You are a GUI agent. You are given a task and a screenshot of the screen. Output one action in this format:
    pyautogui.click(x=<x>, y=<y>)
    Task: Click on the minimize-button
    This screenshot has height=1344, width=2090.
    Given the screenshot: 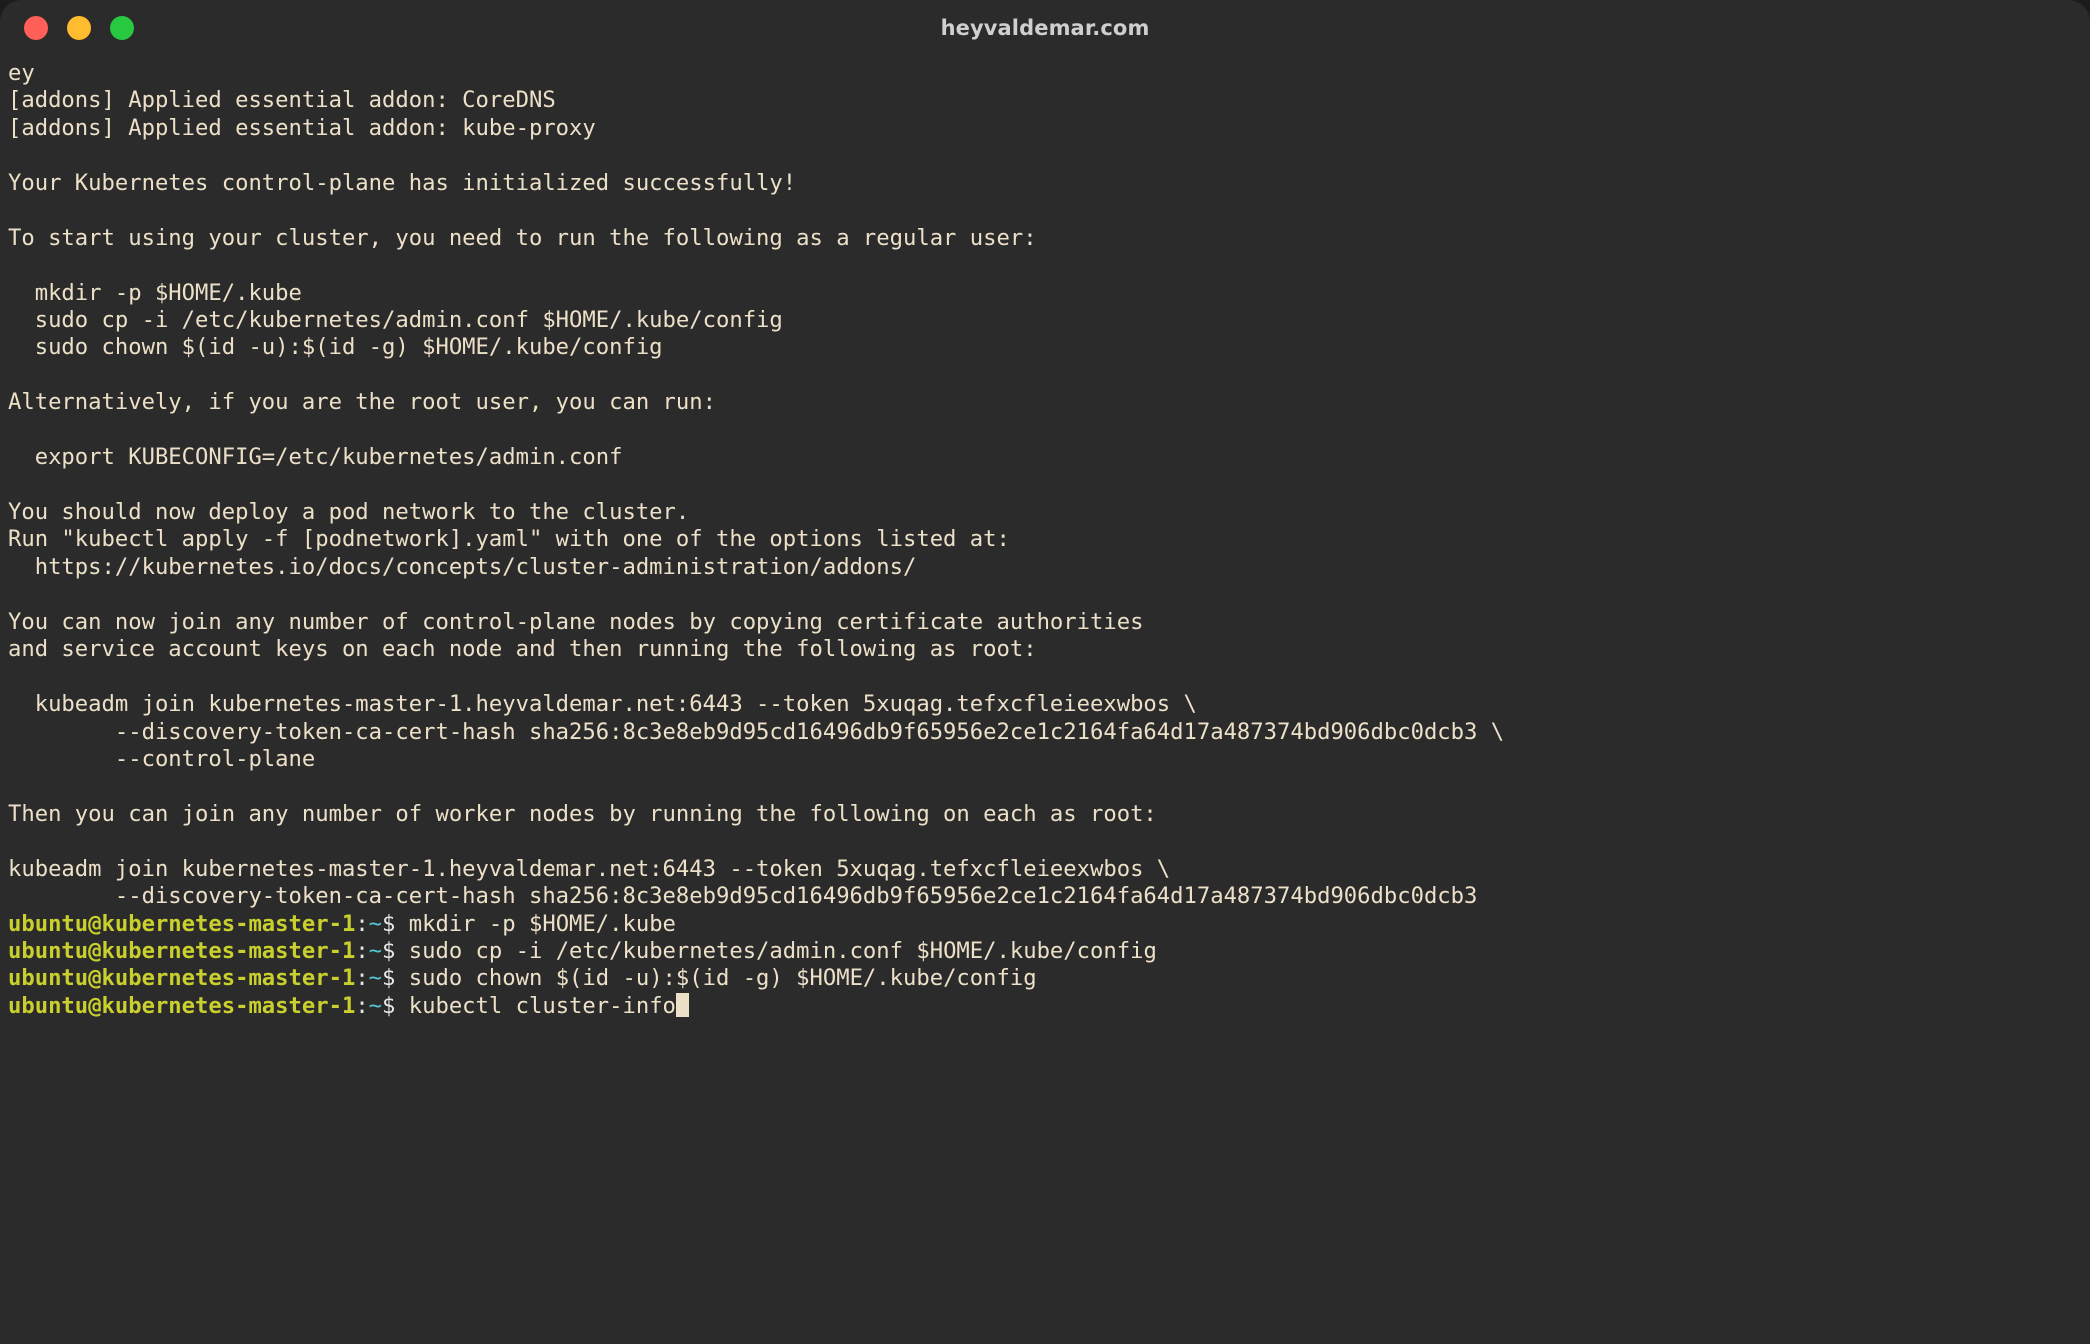 What is the action you would take?
    pyautogui.click(x=79, y=28)
    